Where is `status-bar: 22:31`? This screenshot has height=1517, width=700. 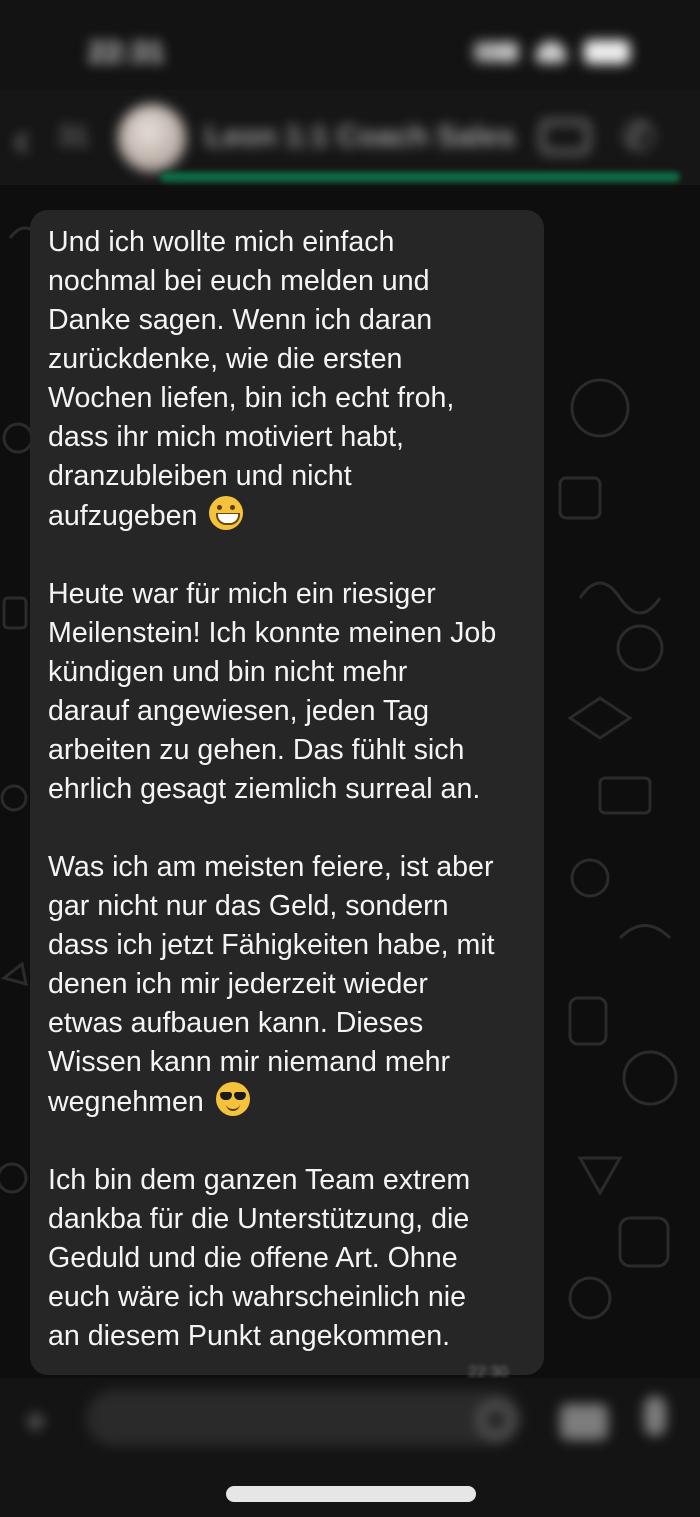
status-bar: 22:31 is located at coordinates (350, 50).